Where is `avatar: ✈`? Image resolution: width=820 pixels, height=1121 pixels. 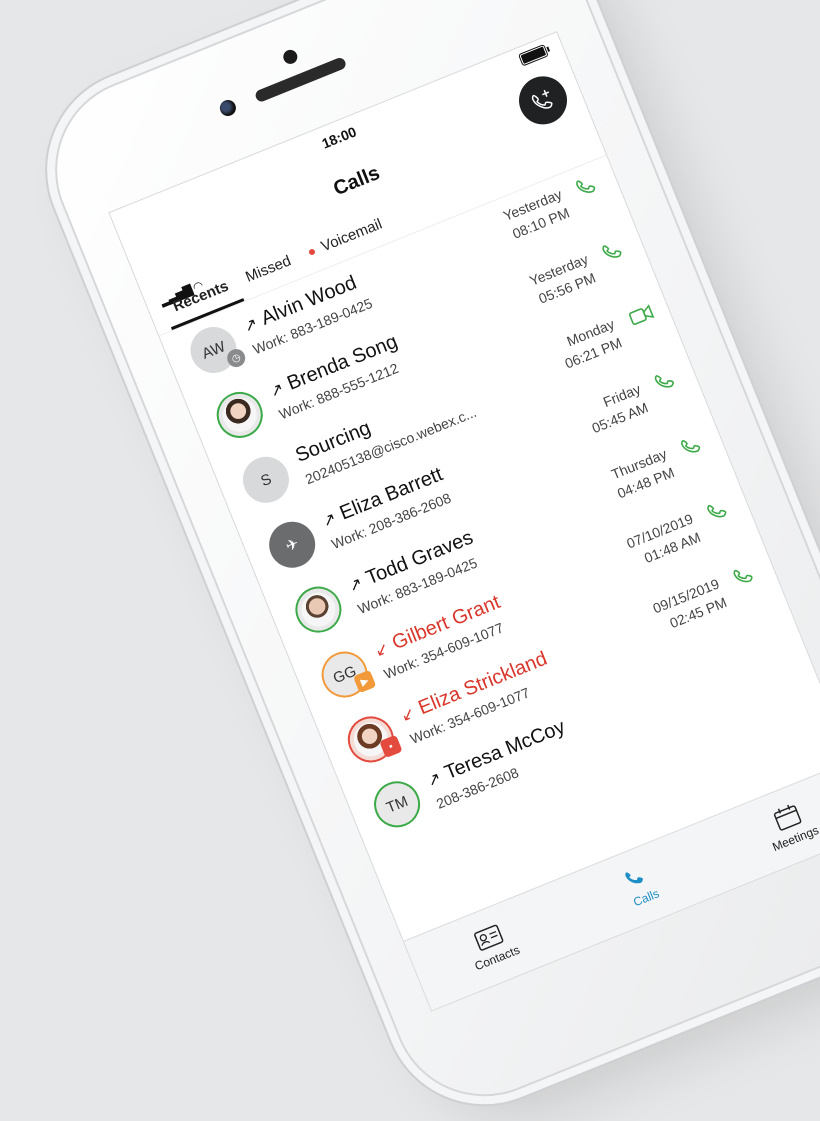 avatar: ✈ is located at coordinates (292, 544).